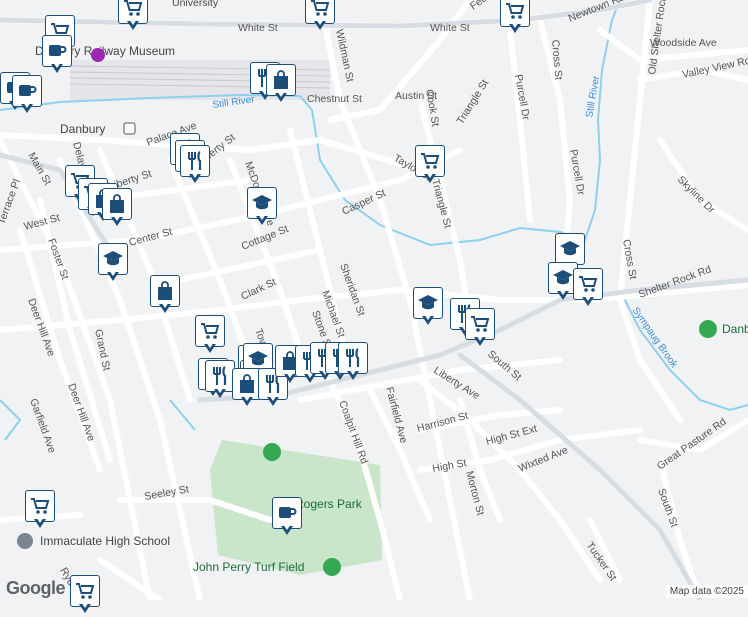 The width and height of the screenshot is (748, 617). Describe the element at coordinates (98, 55) in the screenshot. I see `museum-icon` at that location.